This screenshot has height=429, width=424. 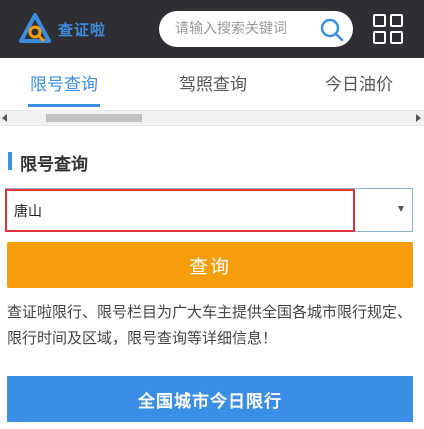 I want to click on dropdown-arrow-icon, so click(x=401, y=209).